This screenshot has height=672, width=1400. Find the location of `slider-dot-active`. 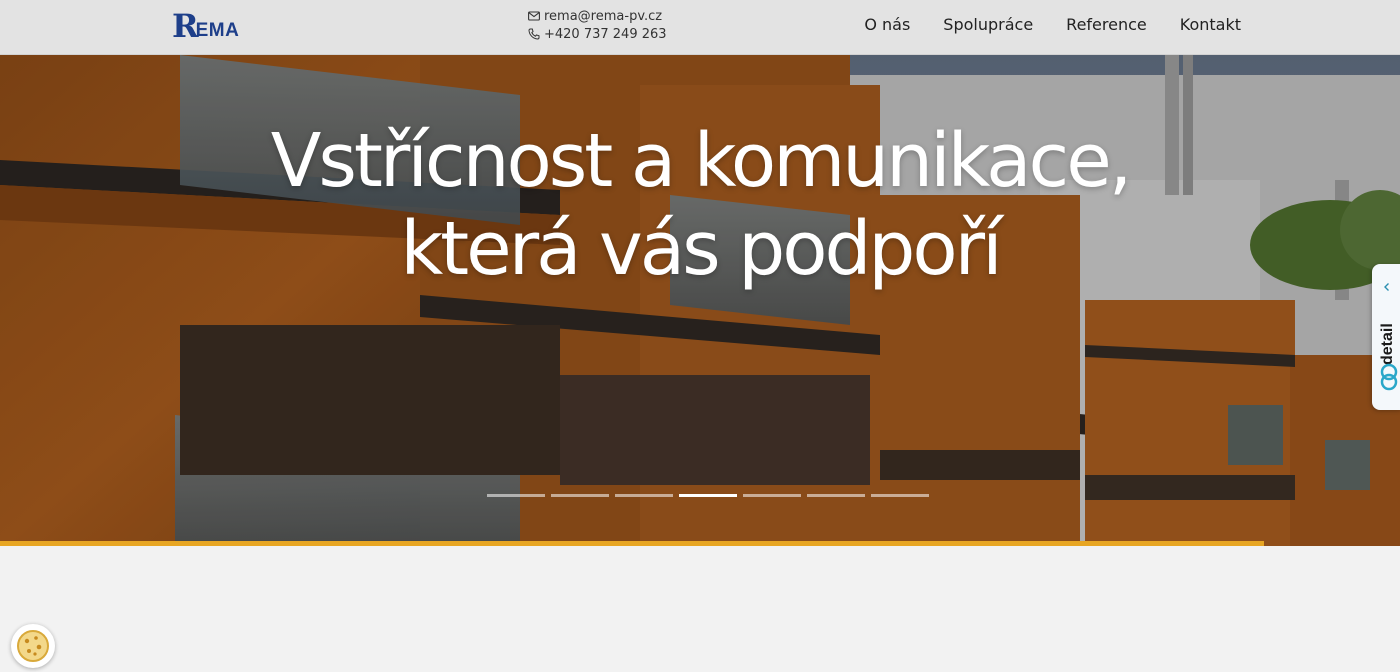

slider-dot-active is located at coordinates (708, 495).